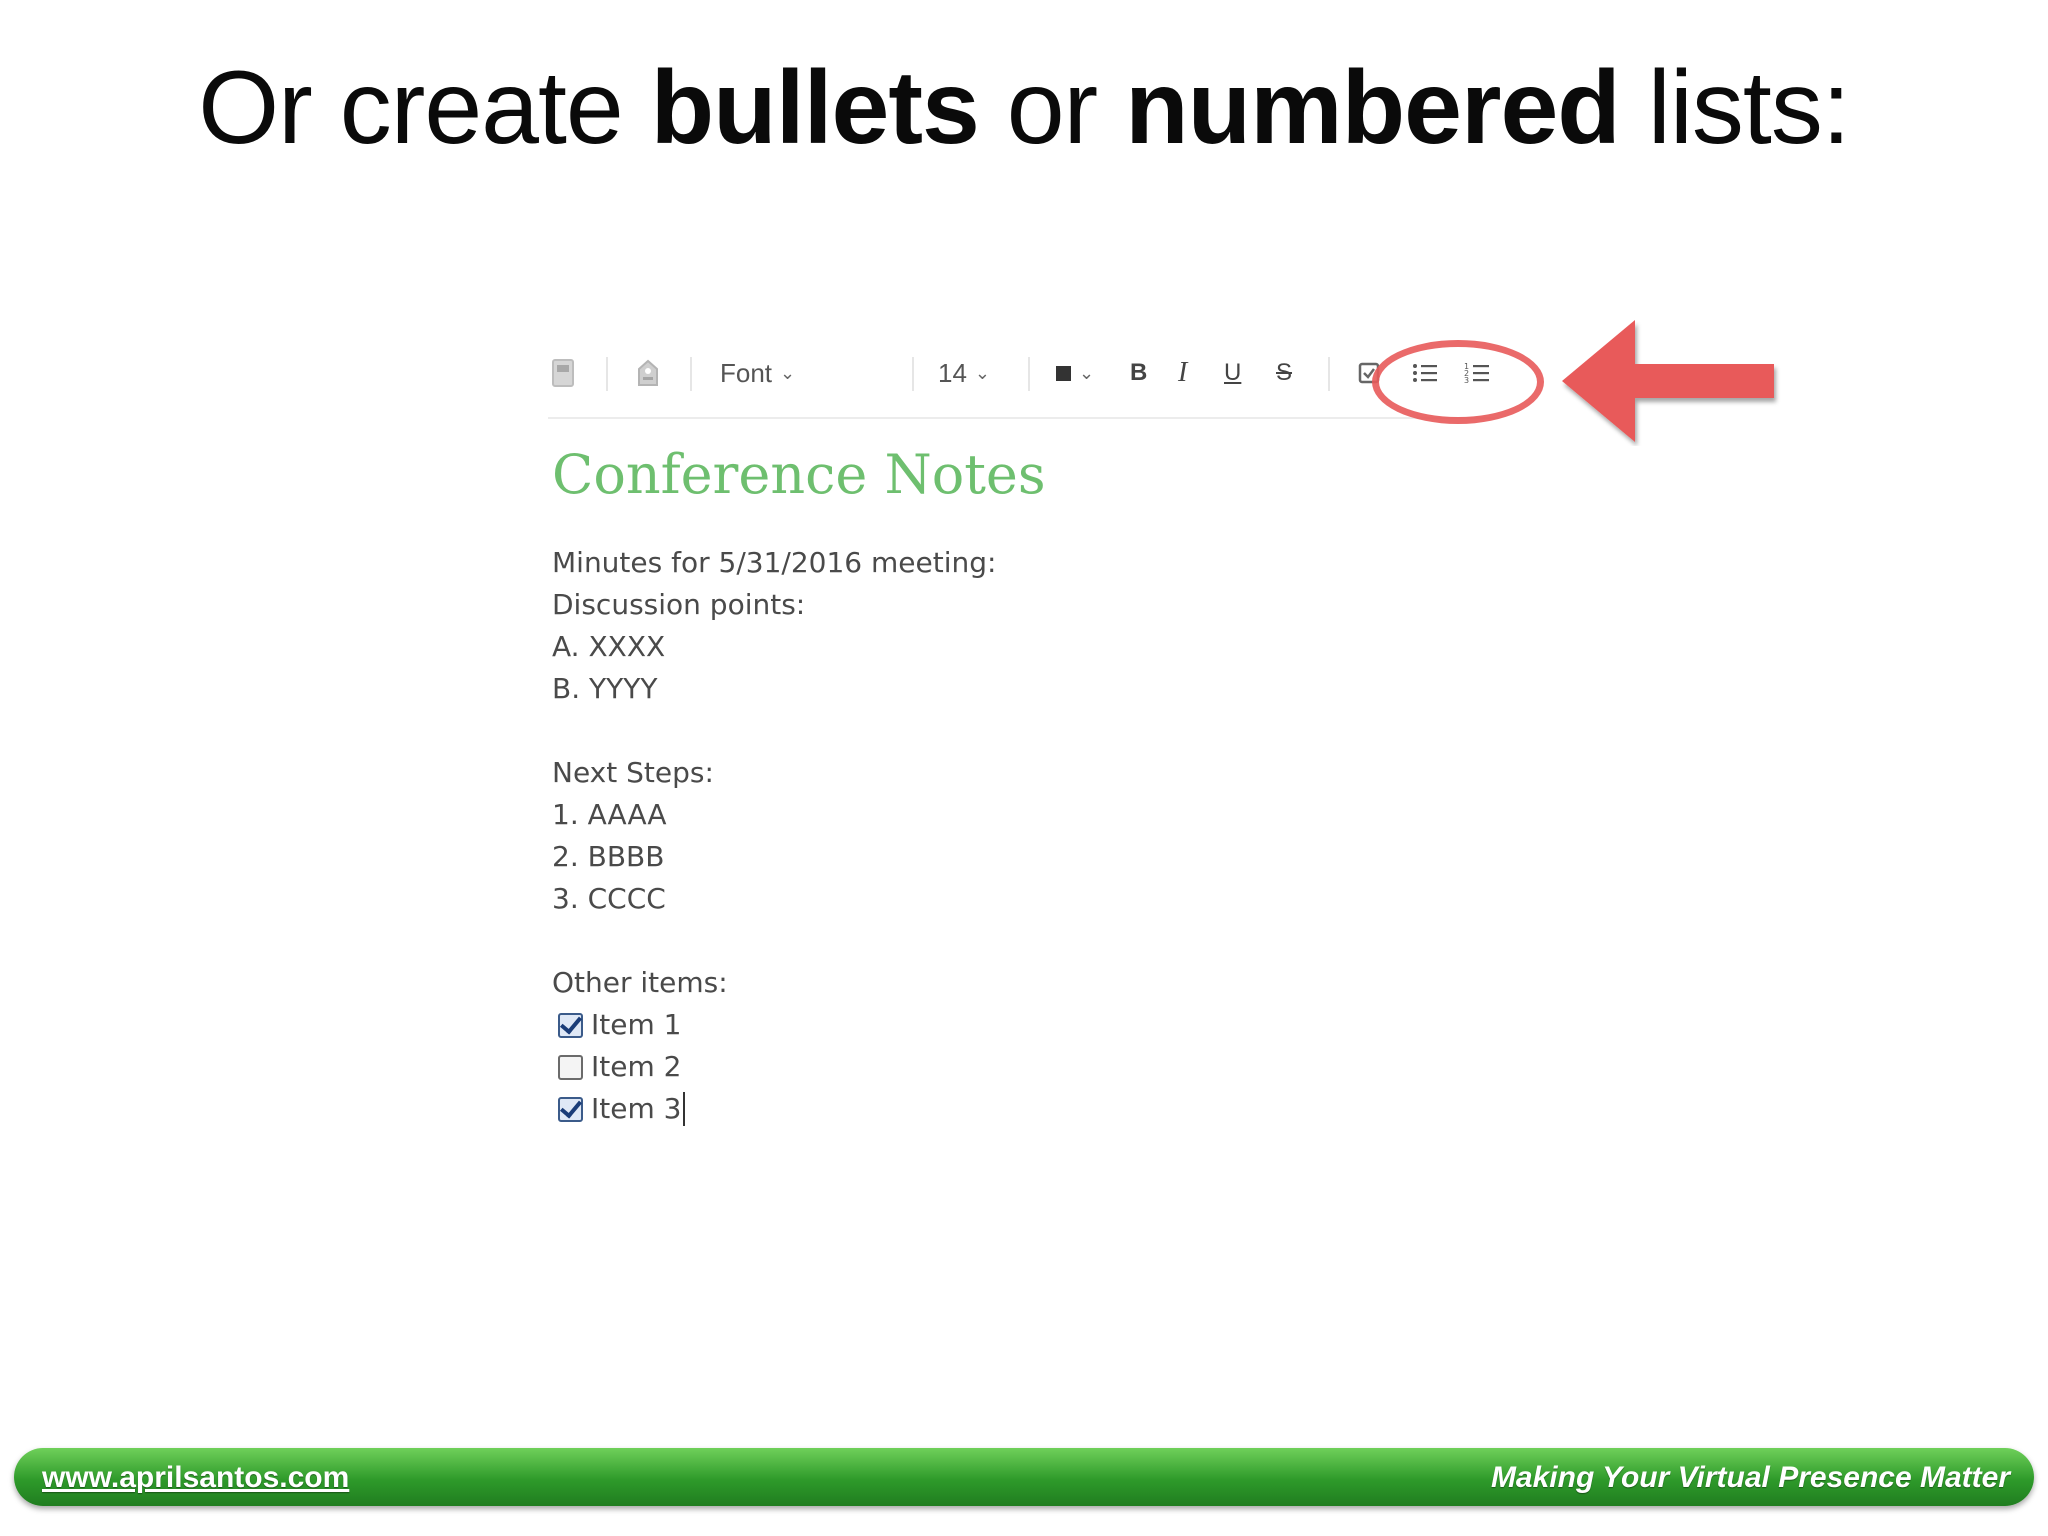 The image size is (2048, 1536). Describe the element at coordinates (424, 108) in the screenshot. I see `title-part-1: Or create` at that location.